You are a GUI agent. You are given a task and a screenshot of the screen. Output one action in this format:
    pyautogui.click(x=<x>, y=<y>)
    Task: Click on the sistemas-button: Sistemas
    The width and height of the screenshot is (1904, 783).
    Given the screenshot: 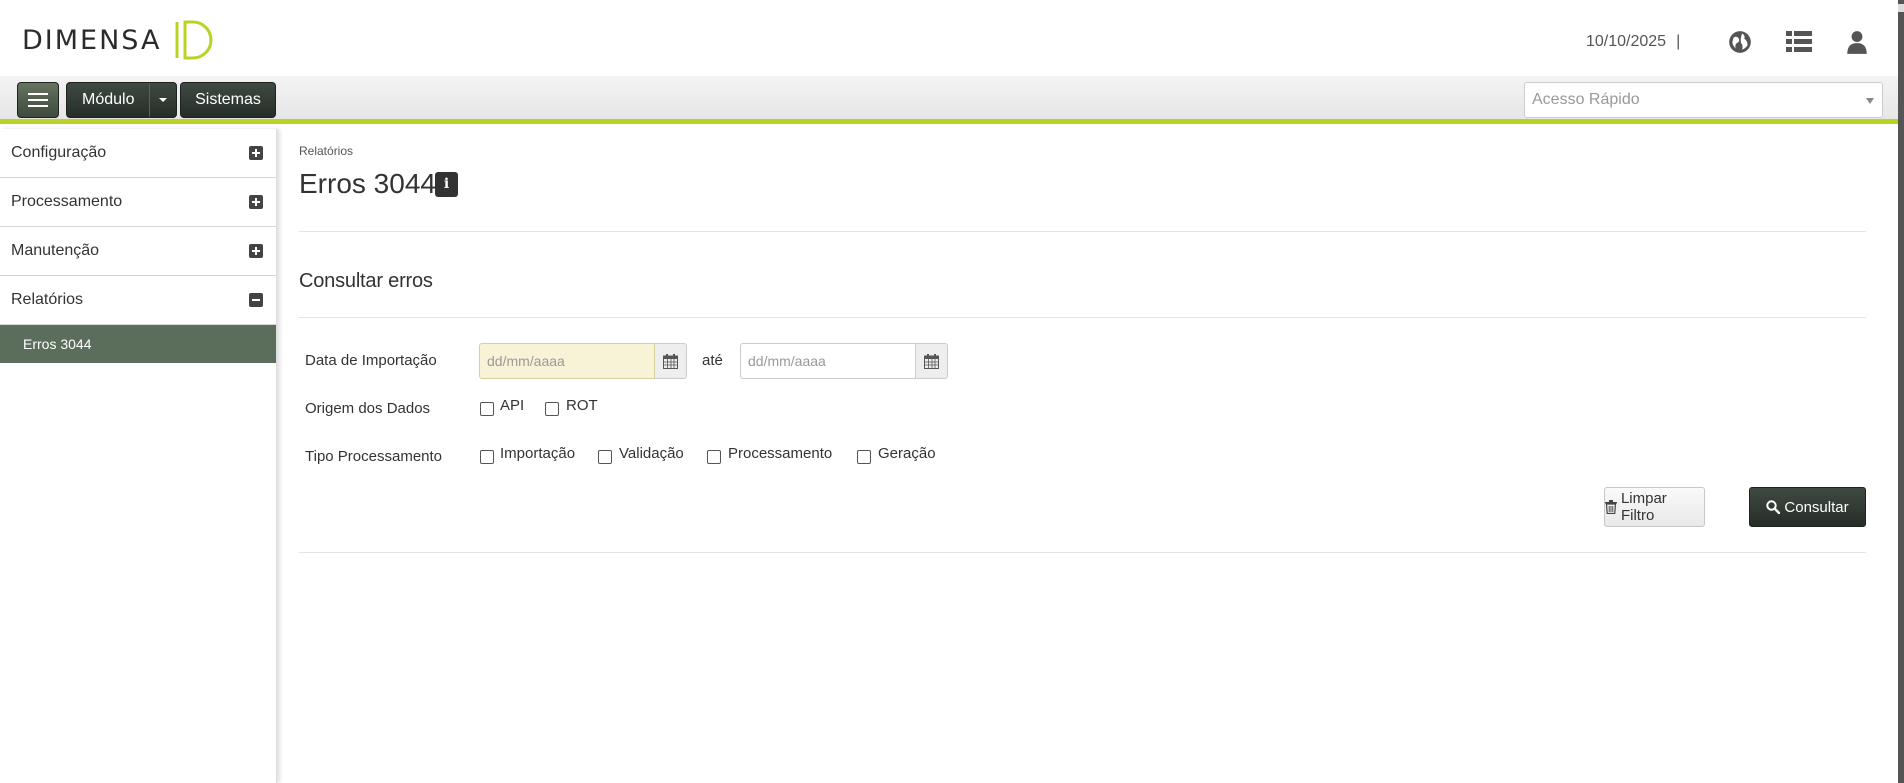 What is the action you would take?
    pyautogui.click(x=228, y=100)
    